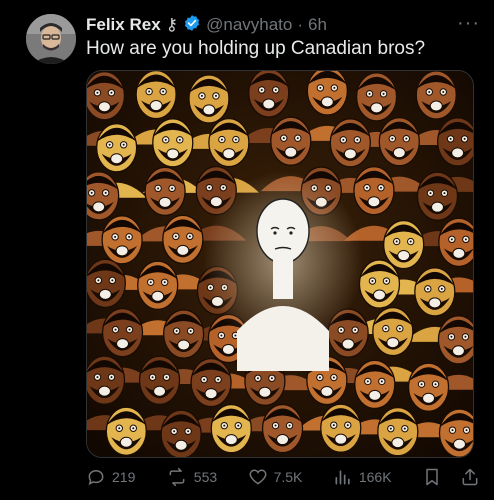  I want to click on reply-button: 219, so click(110, 477).